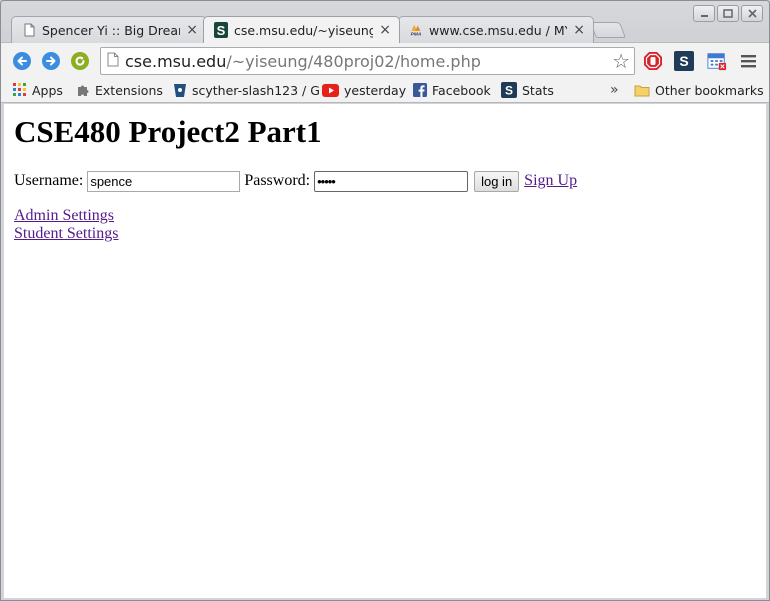 Image resolution: width=770 pixels, height=601 pixels. I want to click on login-form: Username: Password: log in Sign Up, so click(295, 181).